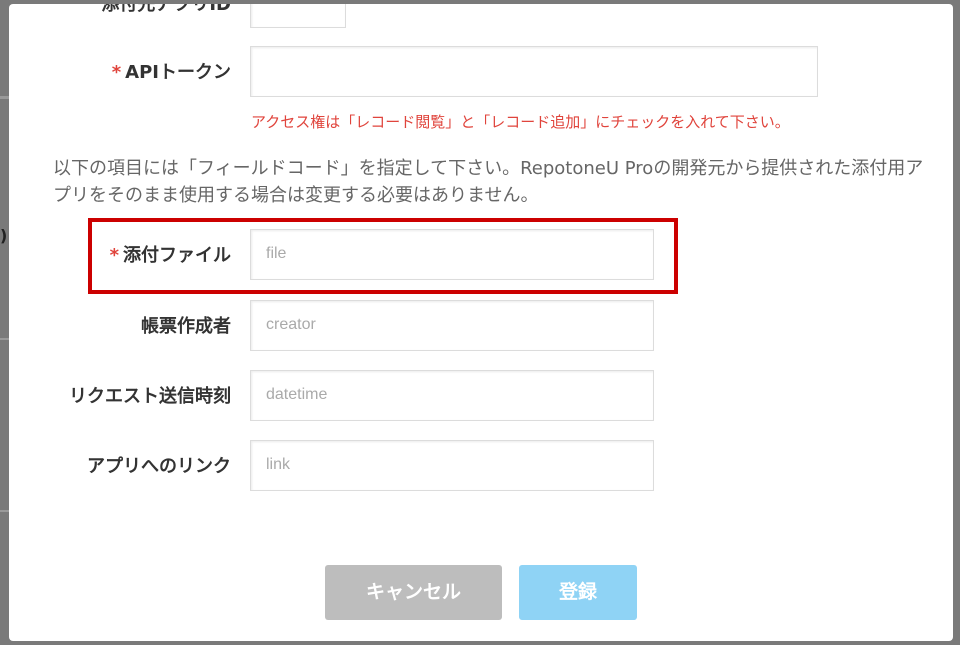 This screenshot has height=645, width=960. I want to click on attachment-field-input: file, so click(452, 254).